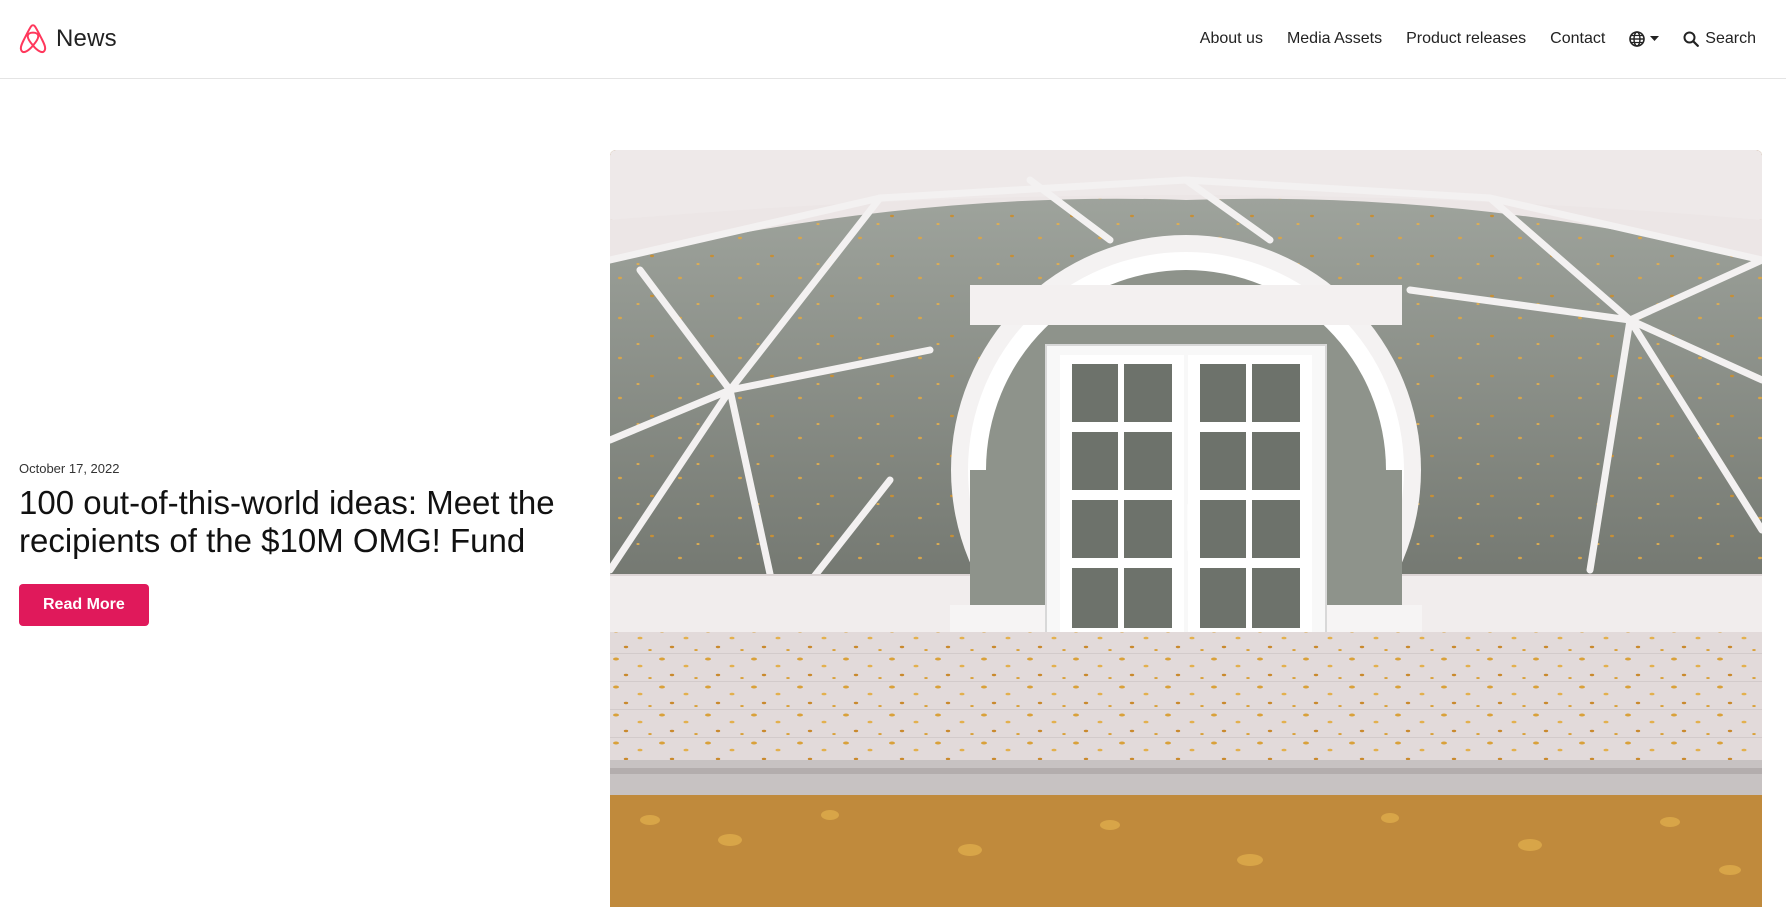  I want to click on read-more-button: Read More, so click(84, 605).